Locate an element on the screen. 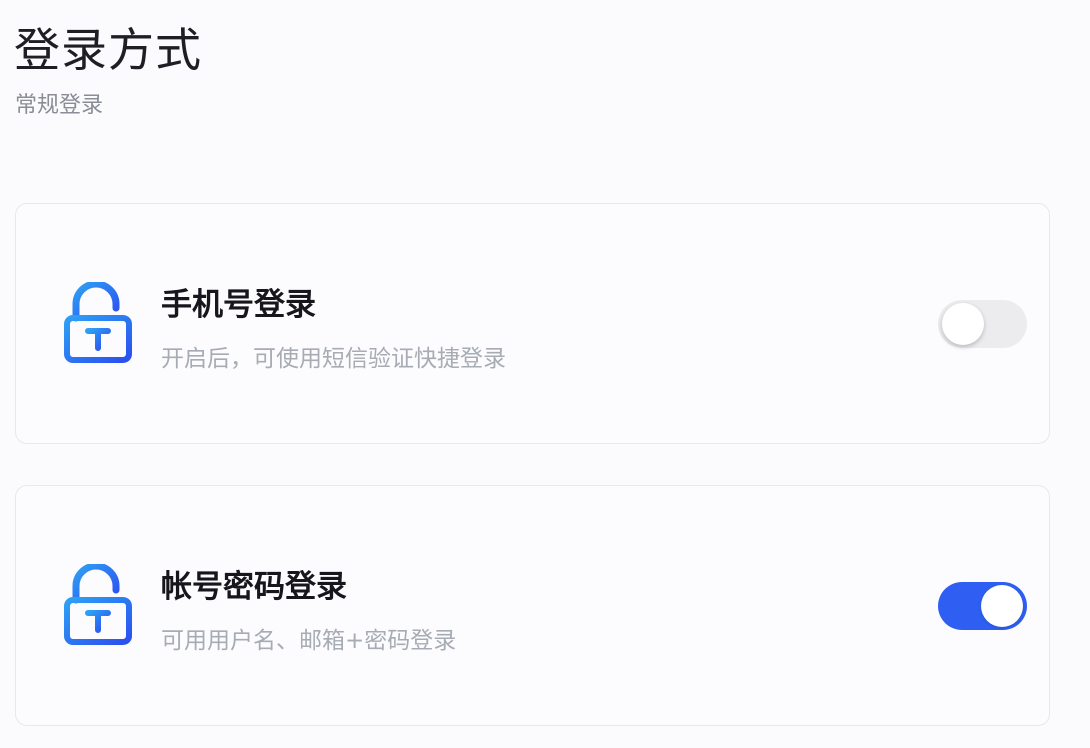 Image resolution: width=1090 pixels, height=748 pixels. password-login-toggle is located at coordinates (982, 606).